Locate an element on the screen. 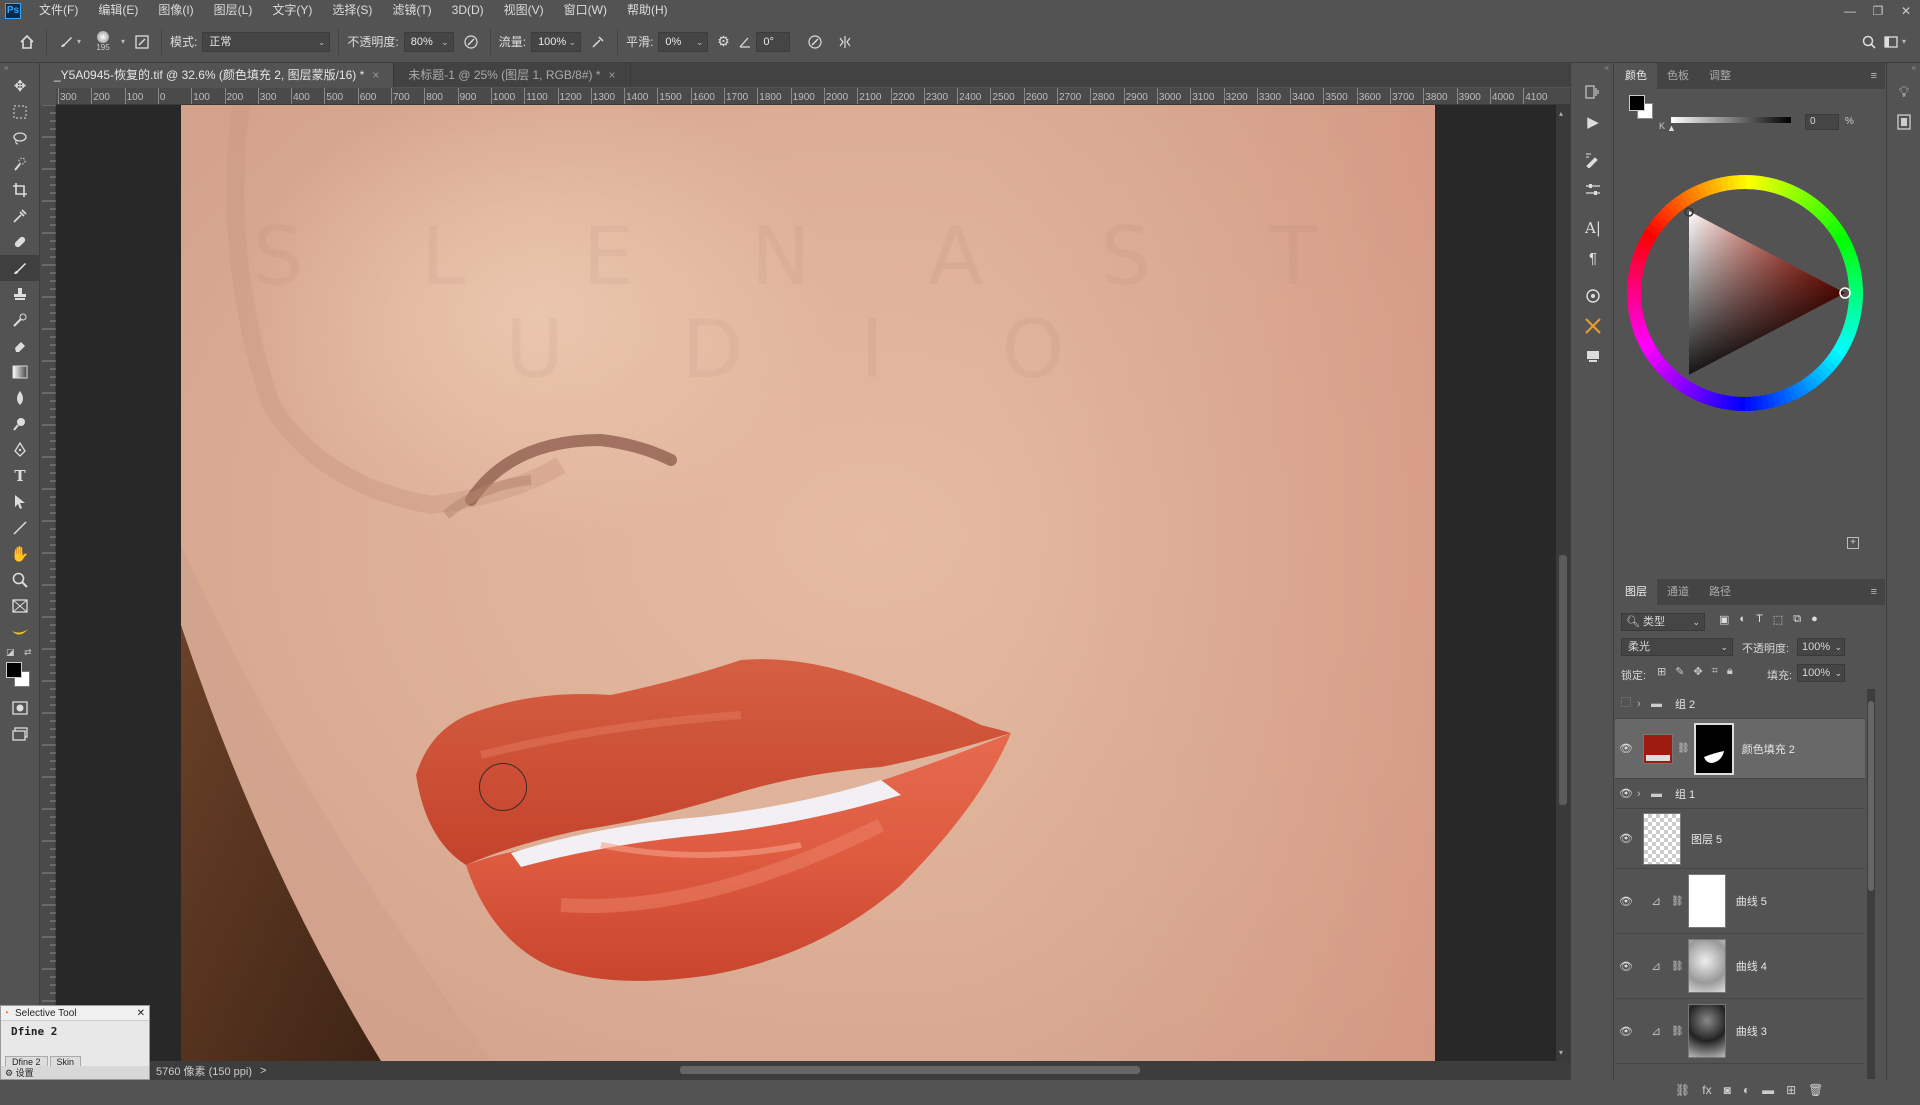  clone-stamp-tool-icon is located at coordinates (20, 294).